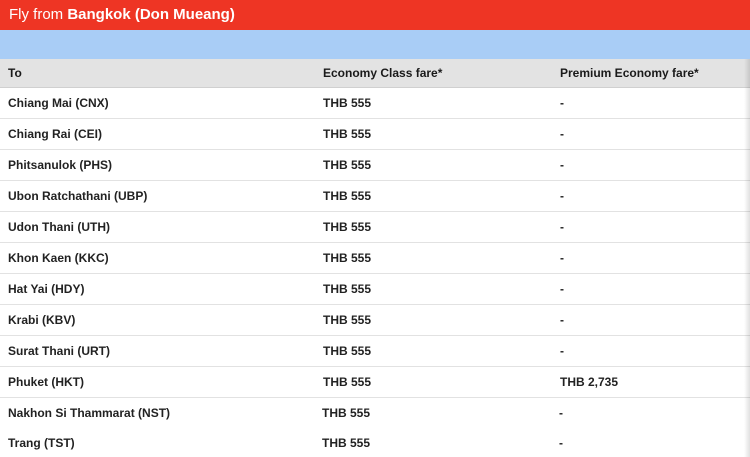 The width and height of the screenshot is (750, 457). Describe the element at coordinates (375, 258) in the screenshot. I see `table-row: Khon Kaen (KKC) THB 555 -` at that location.